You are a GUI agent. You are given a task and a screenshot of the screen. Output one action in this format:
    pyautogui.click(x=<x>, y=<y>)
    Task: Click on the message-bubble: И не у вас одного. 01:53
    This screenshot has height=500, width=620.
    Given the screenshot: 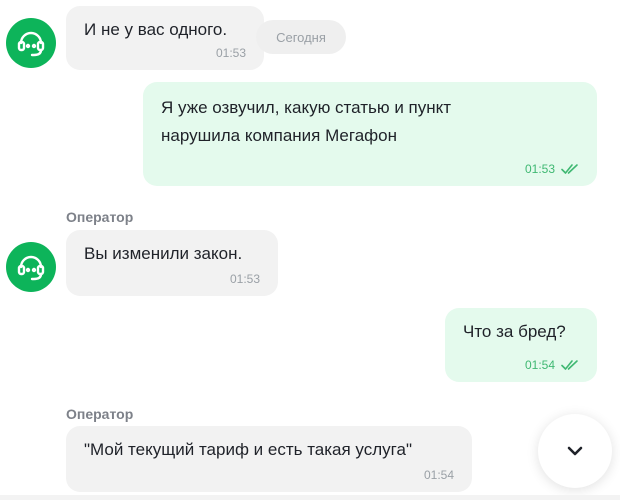 What is the action you would take?
    pyautogui.click(x=165, y=38)
    